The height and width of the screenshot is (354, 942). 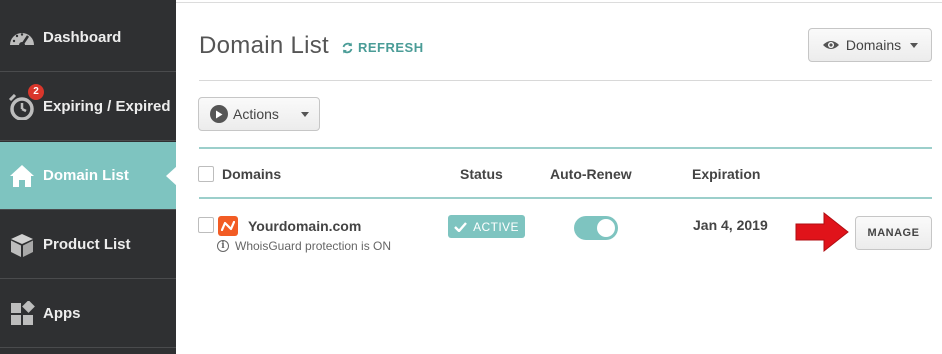 What do you see at coordinates (559, 2) in the screenshot?
I see `top-divider` at bounding box center [559, 2].